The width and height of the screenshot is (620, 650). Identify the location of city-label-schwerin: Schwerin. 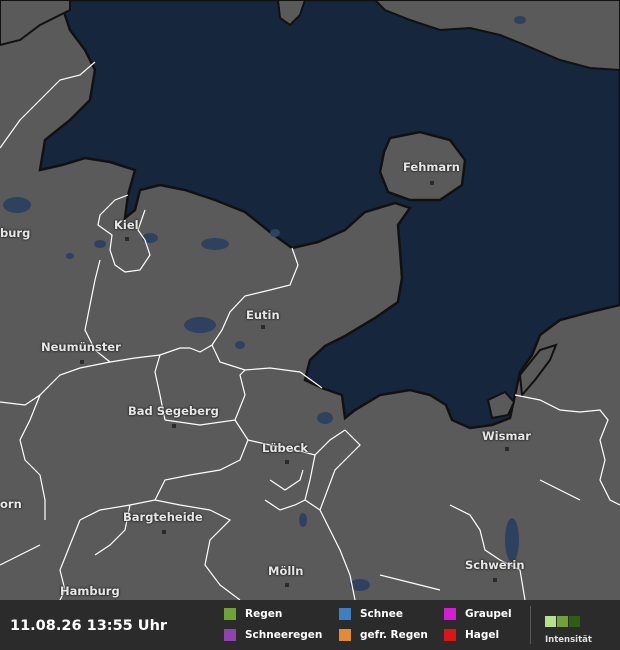
(495, 565).